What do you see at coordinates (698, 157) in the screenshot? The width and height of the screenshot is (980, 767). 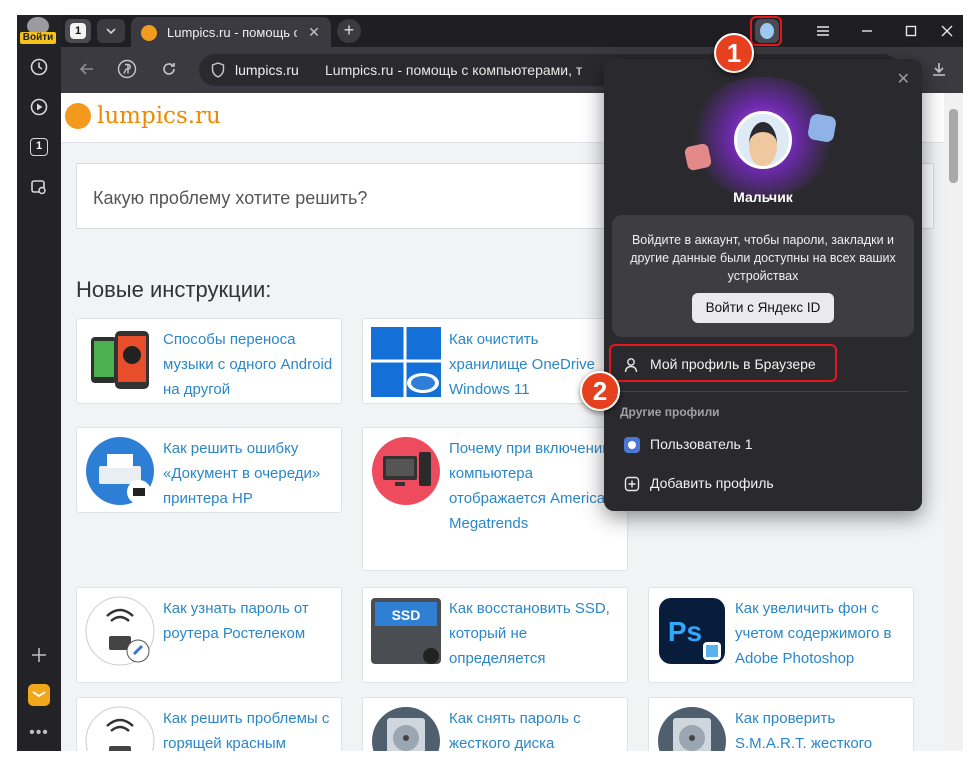 I see `bookmark-sticker-icon` at bounding box center [698, 157].